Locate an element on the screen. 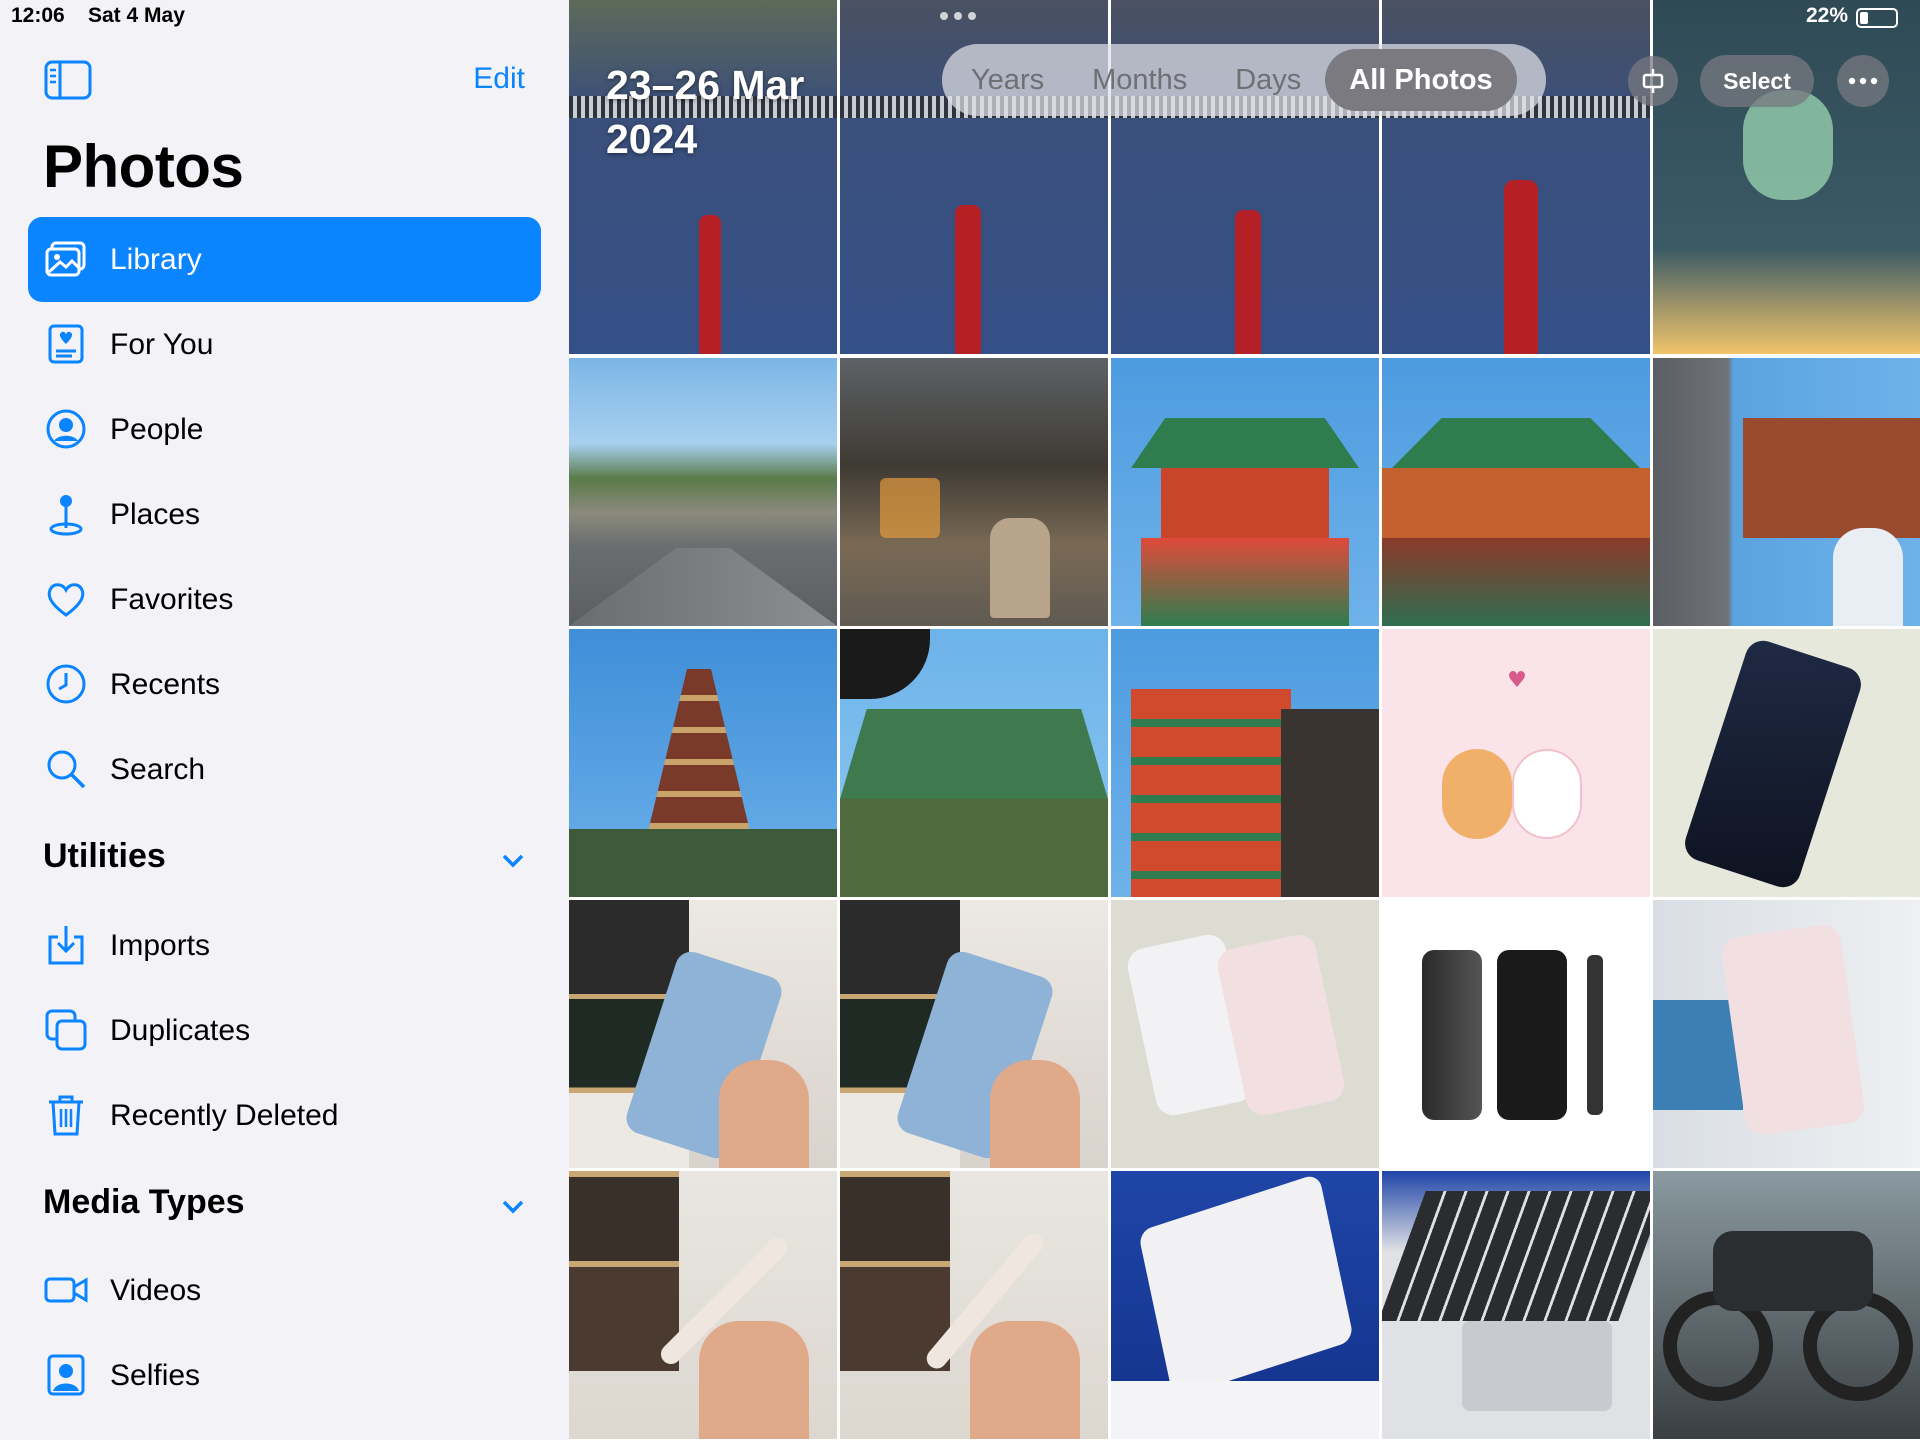  segment-months: Months is located at coordinates (1139, 80).